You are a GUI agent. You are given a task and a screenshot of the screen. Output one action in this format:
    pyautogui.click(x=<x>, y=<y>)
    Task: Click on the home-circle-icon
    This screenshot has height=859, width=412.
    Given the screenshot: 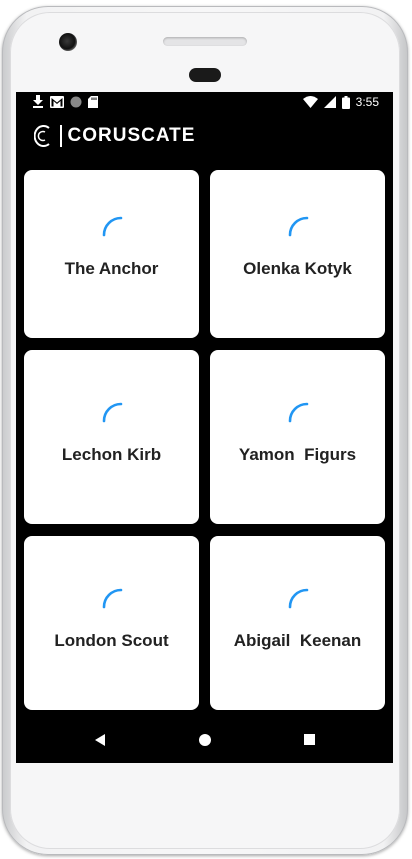 What is the action you would take?
    pyautogui.click(x=205, y=740)
    